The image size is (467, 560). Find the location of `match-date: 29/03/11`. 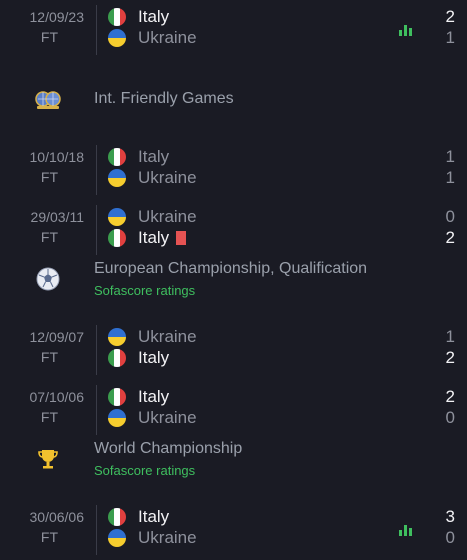

match-date: 29/03/11 is located at coordinates (57, 217).